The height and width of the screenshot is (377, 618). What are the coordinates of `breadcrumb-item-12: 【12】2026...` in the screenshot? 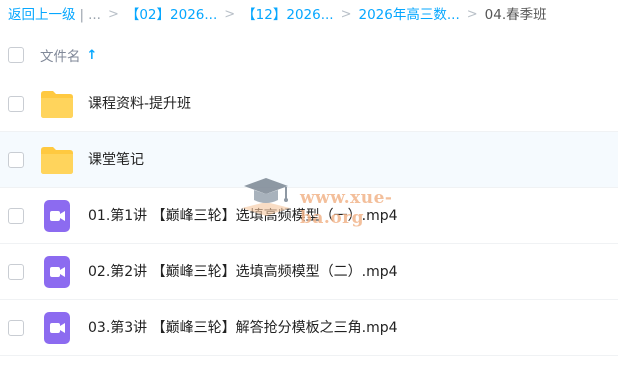 It's located at (287, 15).